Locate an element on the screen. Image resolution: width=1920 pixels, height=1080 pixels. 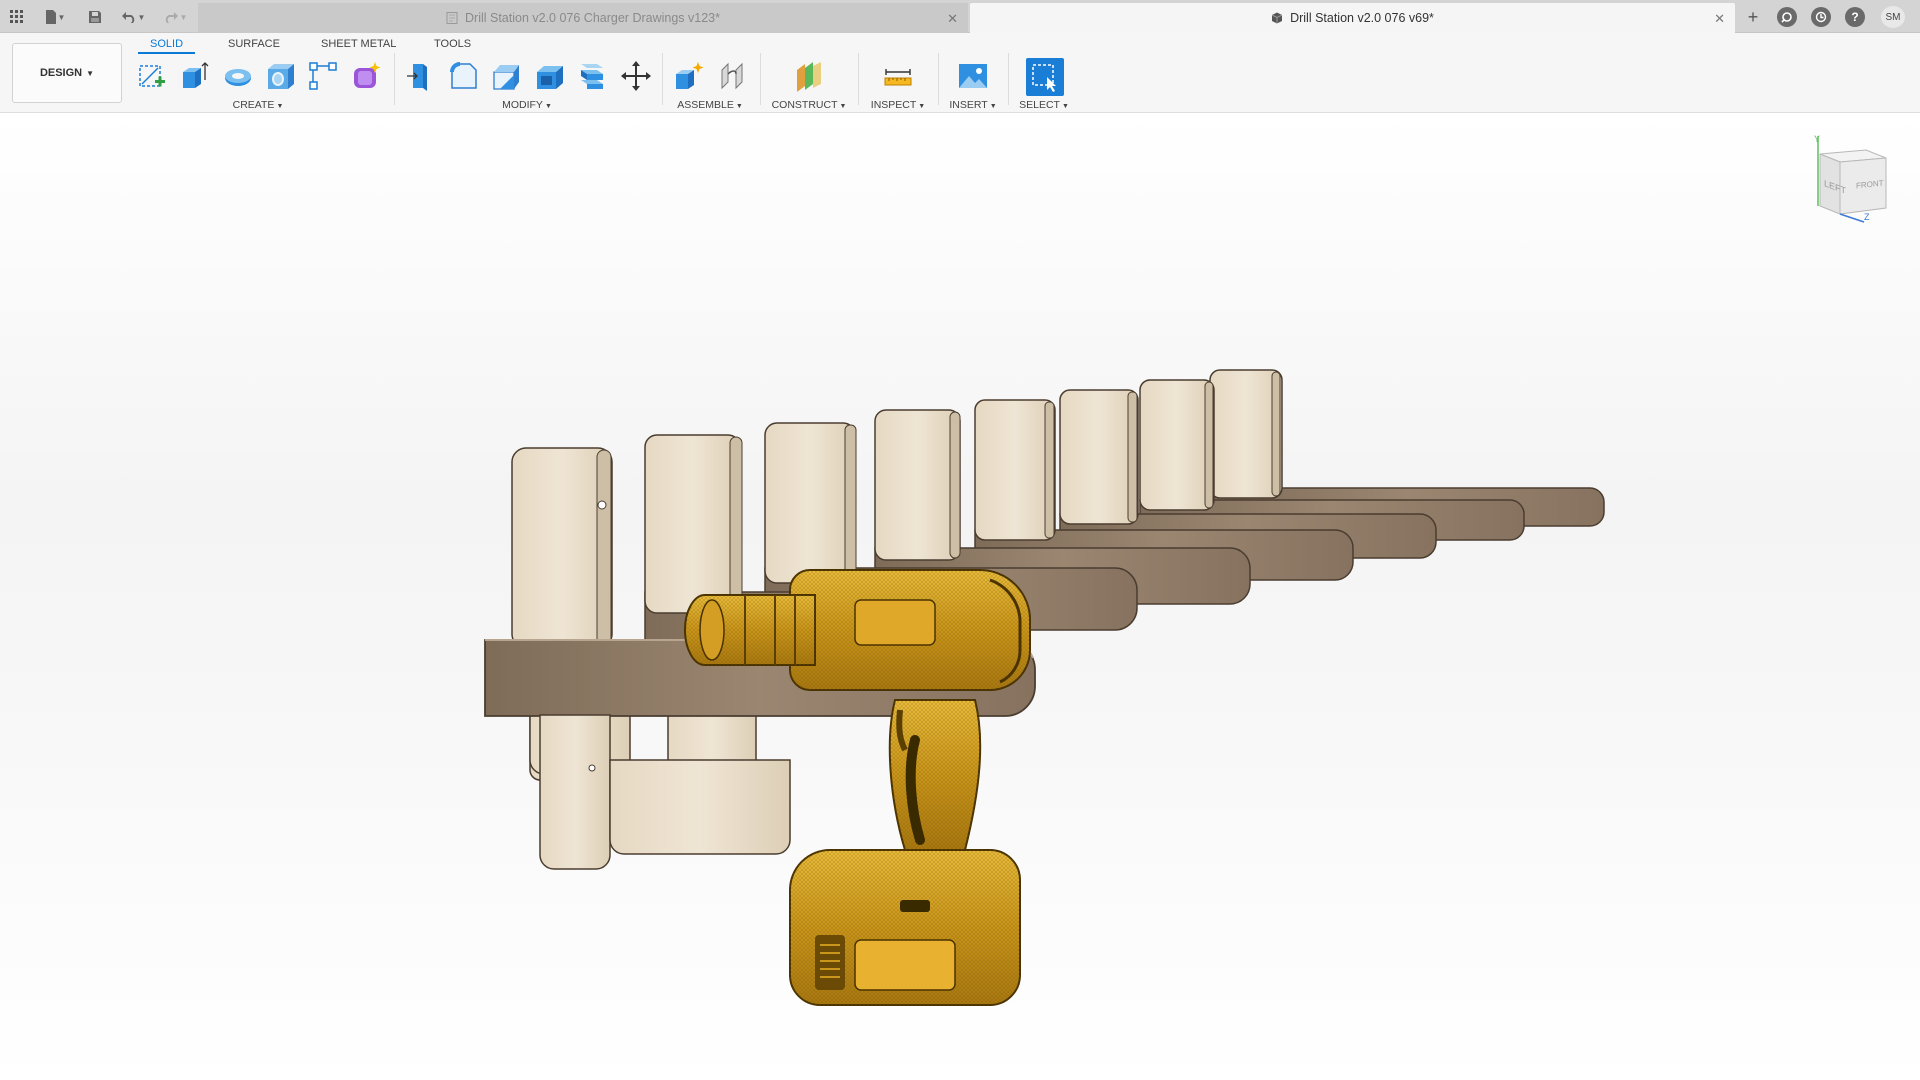
create-form-button is located at coordinates (366, 76).